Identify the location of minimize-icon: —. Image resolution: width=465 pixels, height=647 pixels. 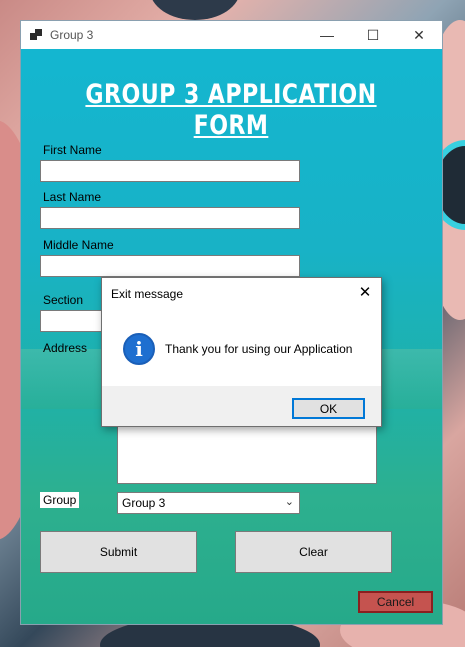
(327, 35).